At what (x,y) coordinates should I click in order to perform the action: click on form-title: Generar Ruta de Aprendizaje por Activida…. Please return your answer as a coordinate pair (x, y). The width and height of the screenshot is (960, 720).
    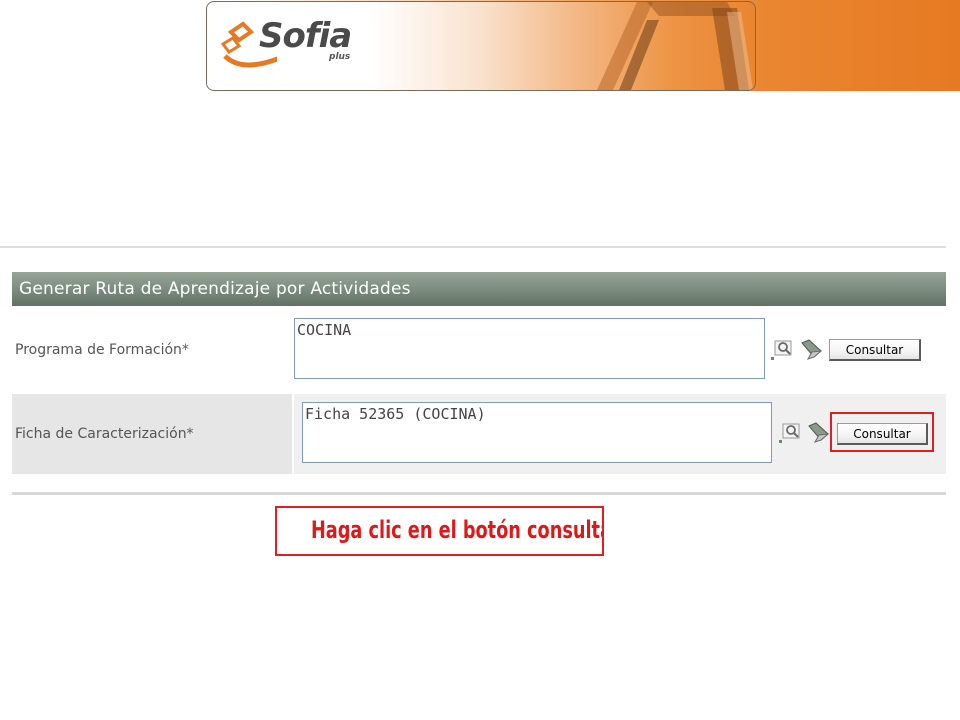
    Looking at the image, I should click on (479, 289).